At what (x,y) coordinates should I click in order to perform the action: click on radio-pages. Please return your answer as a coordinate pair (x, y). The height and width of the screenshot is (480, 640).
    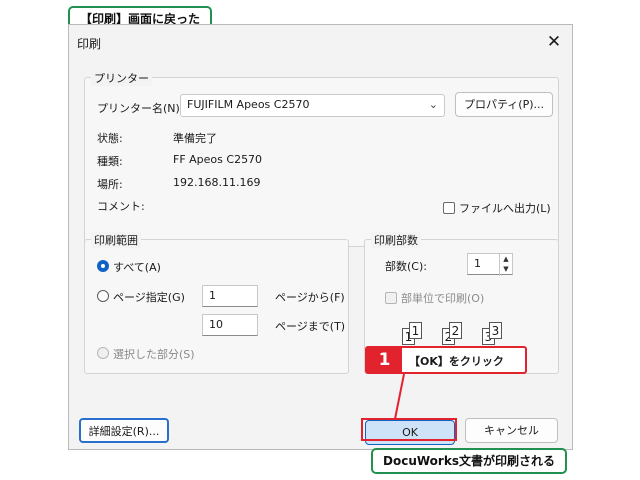
    Looking at the image, I should click on (103, 296).